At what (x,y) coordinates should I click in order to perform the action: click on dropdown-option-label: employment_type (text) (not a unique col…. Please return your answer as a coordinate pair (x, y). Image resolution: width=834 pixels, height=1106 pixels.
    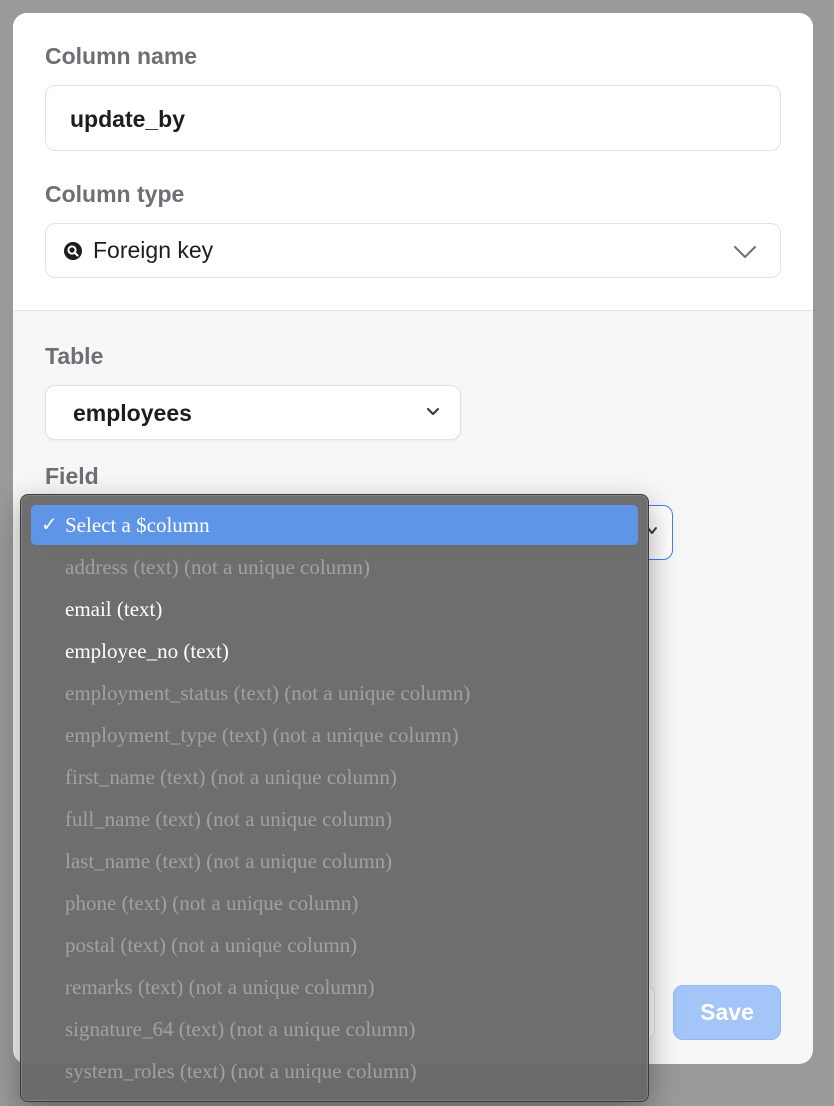
    Looking at the image, I should click on (262, 735).